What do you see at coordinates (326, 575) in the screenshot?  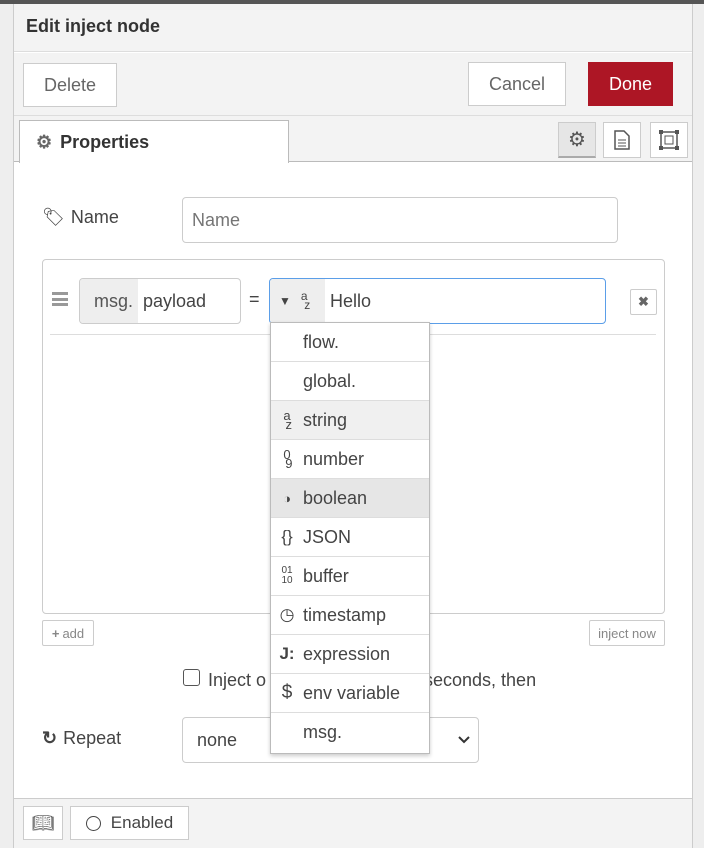 I see `menu-label: buffer` at bounding box center [326, 575].